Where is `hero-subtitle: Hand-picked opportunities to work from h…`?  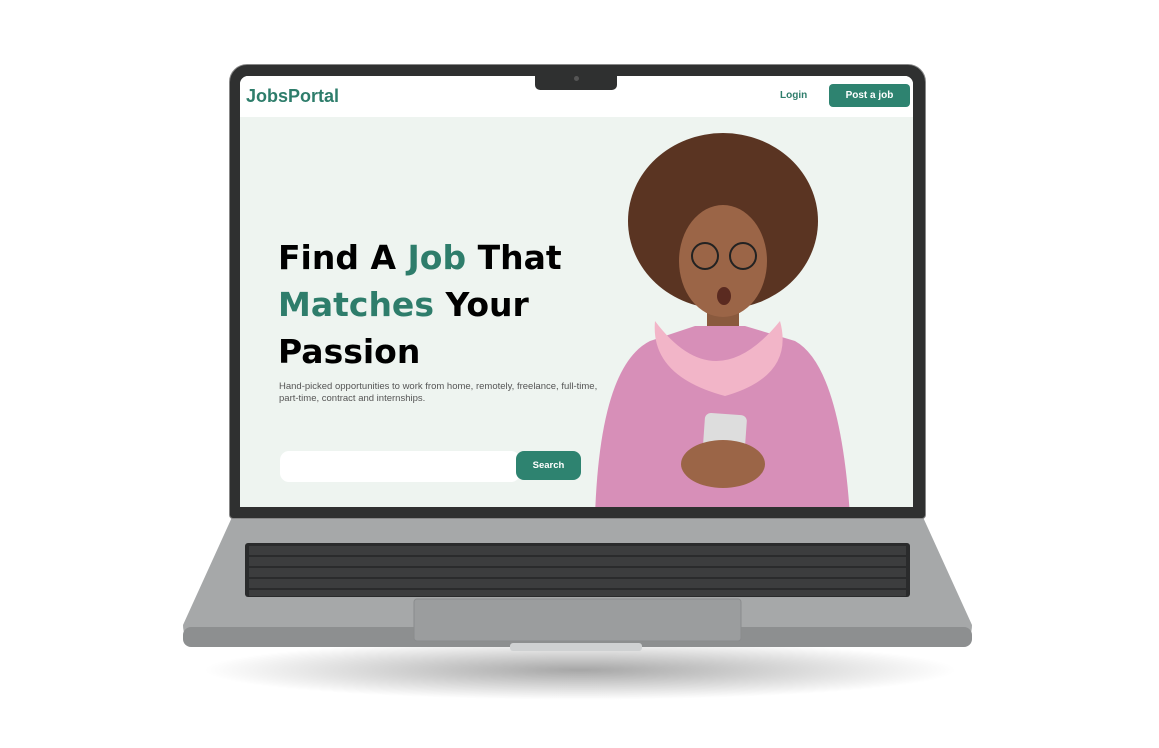
hero-subtitle: Hand-picked opportunities to work from h… is located at coordinates (438, 392).